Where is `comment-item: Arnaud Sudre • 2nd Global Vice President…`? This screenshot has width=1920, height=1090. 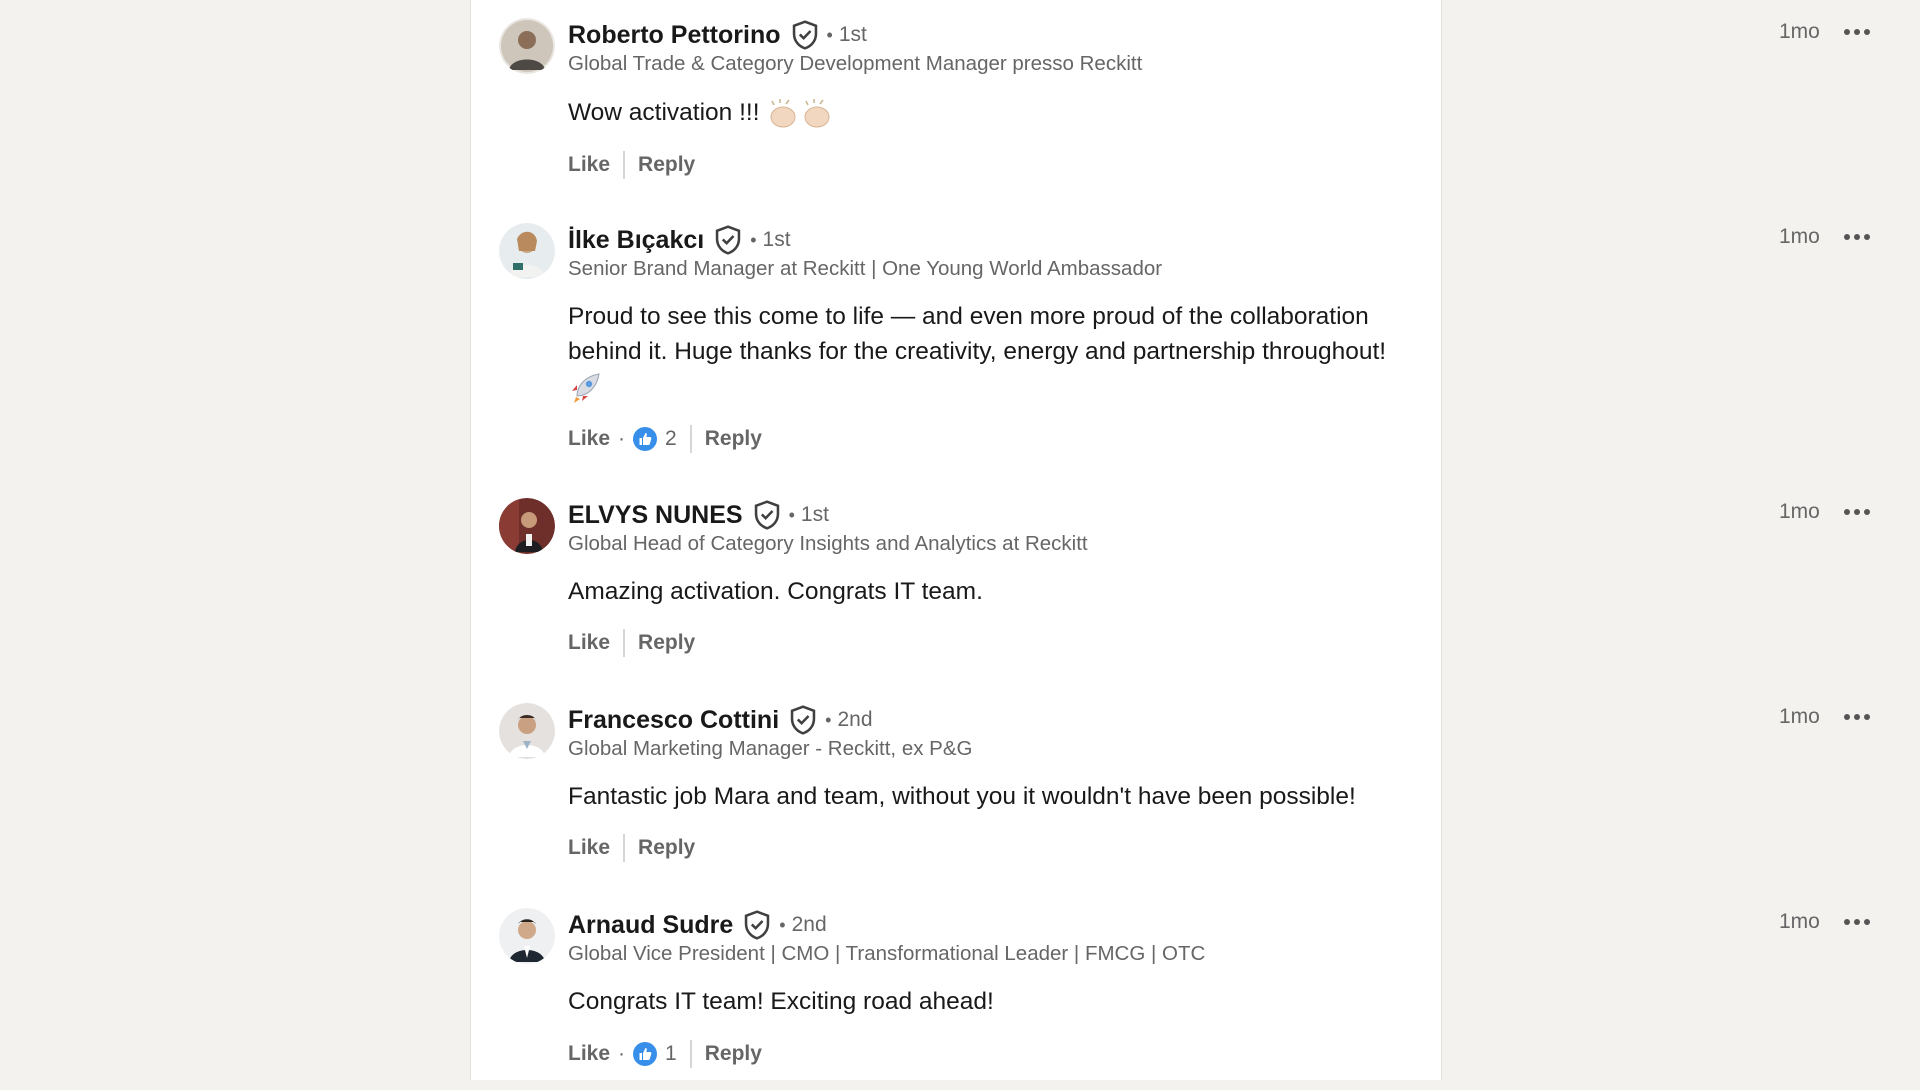 comment-item: Arnaud Sudre • 2nd Global Vice President… is located at coordinates (1170, 990).